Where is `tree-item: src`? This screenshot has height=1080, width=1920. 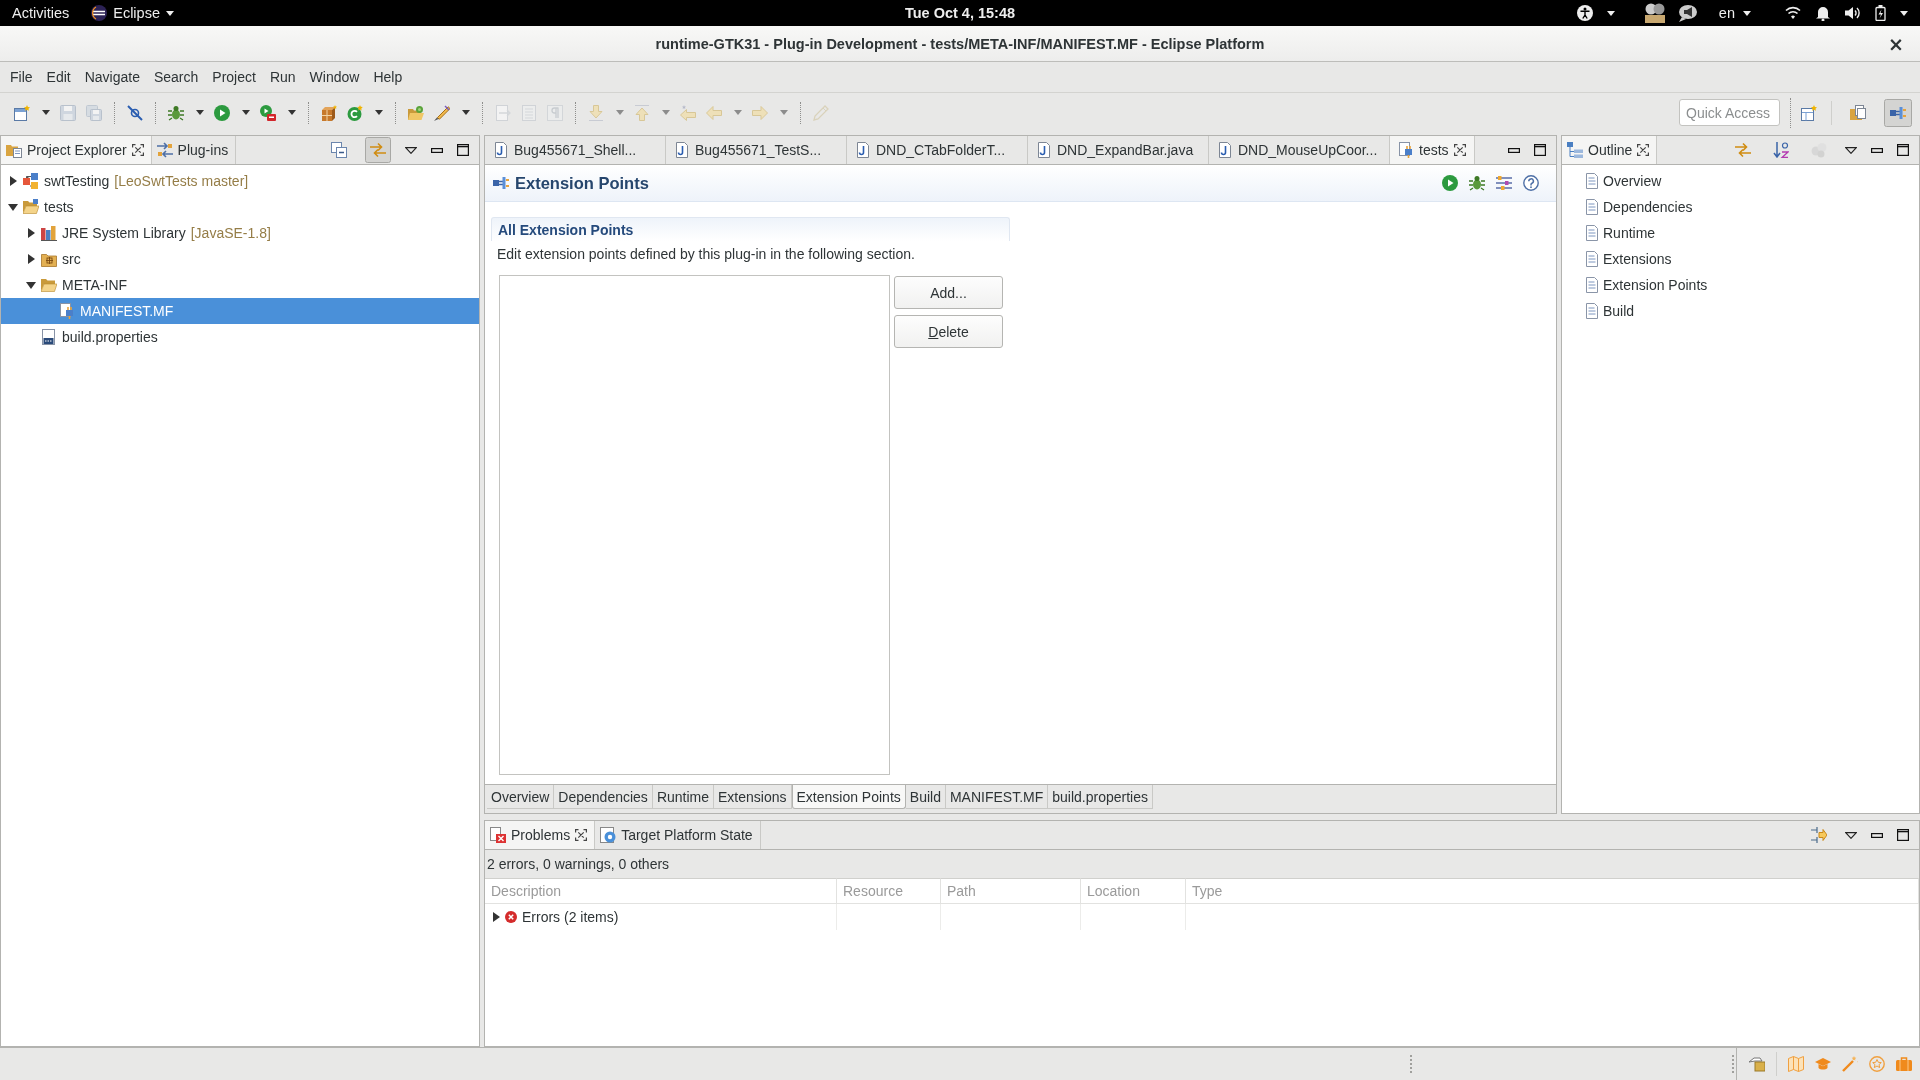
tree-item: src is located at coordinates (45, 259).